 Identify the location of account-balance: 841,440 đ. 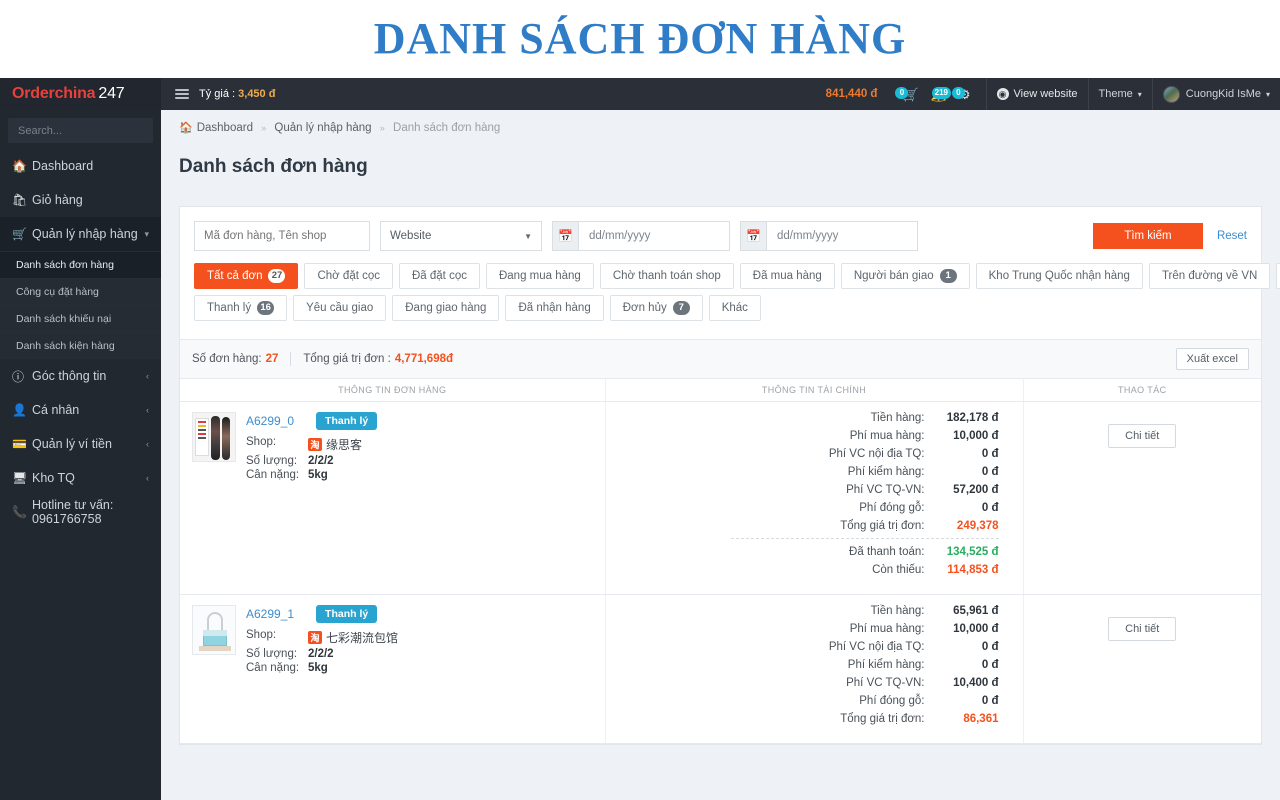
(851, 94).